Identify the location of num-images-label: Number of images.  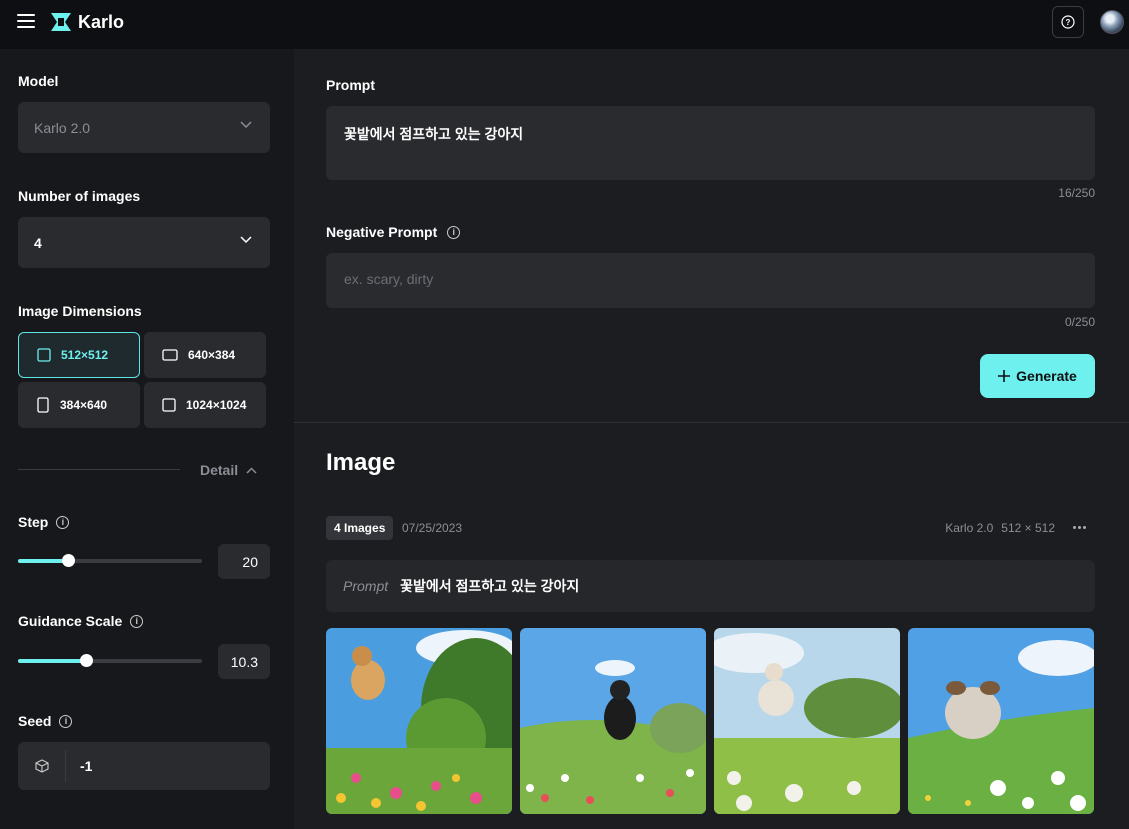
(79, 196).